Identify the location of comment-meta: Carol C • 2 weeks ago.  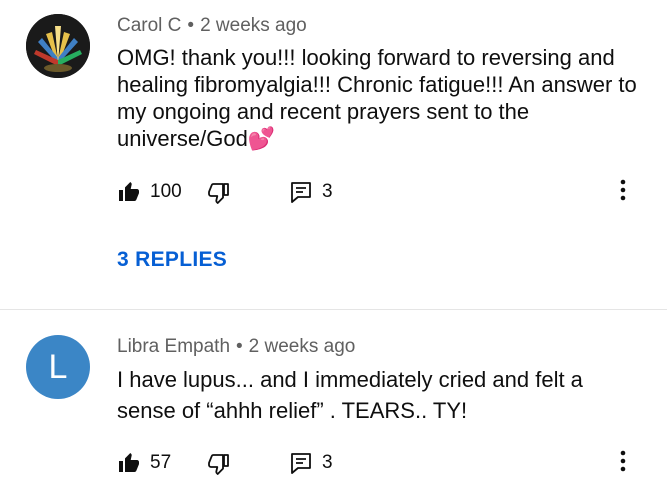
(212, 26).